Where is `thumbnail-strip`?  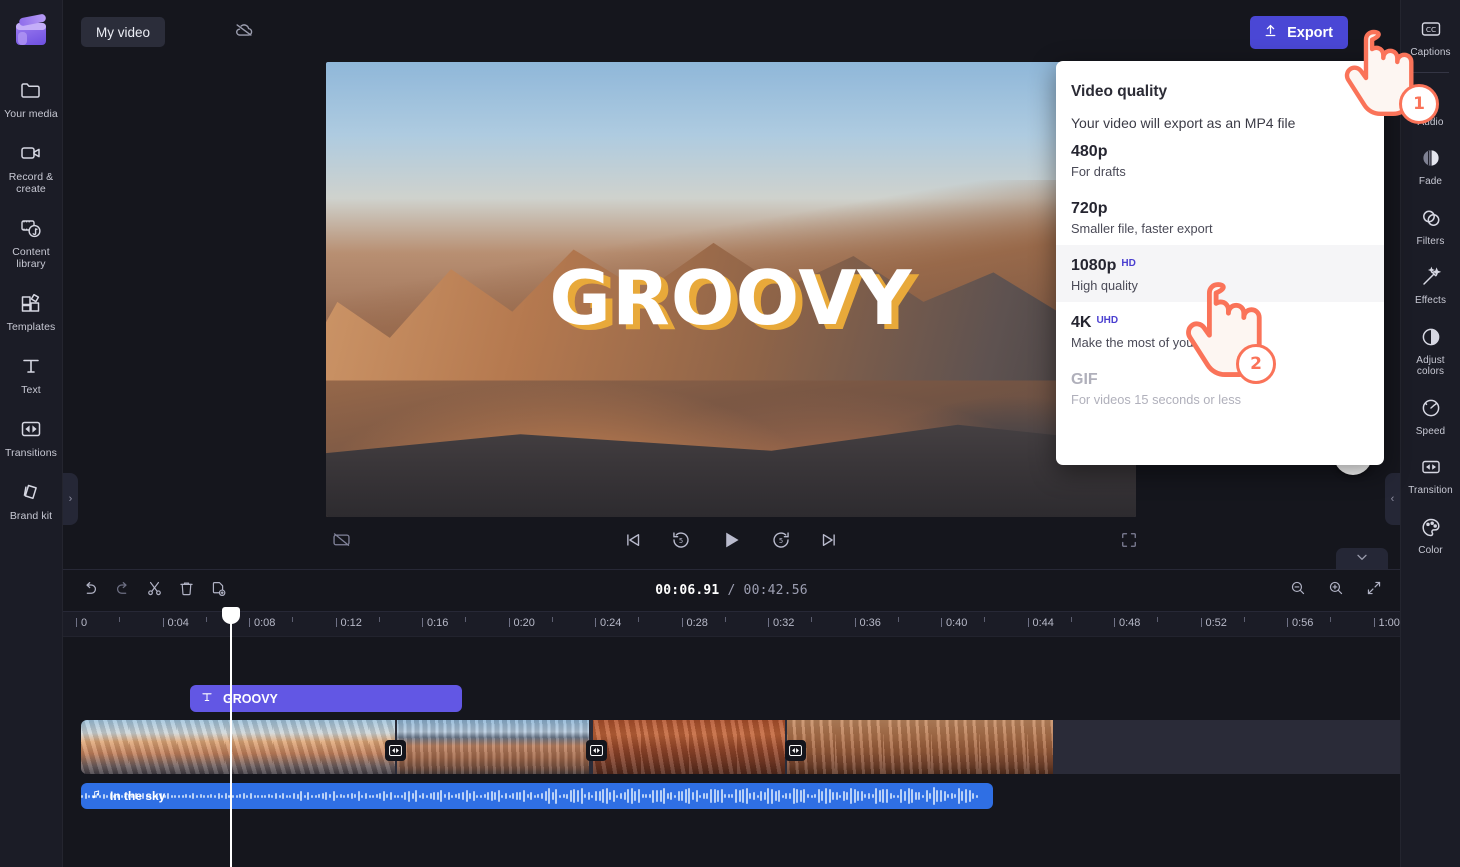
thumbnail-strip is located at coordinates (238, 747).